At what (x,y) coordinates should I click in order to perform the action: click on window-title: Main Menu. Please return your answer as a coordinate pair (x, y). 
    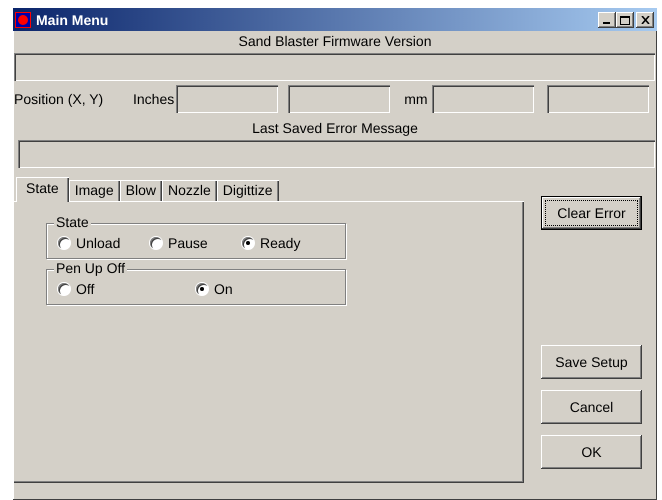
    Looking at the image, I should click on (73, 20).